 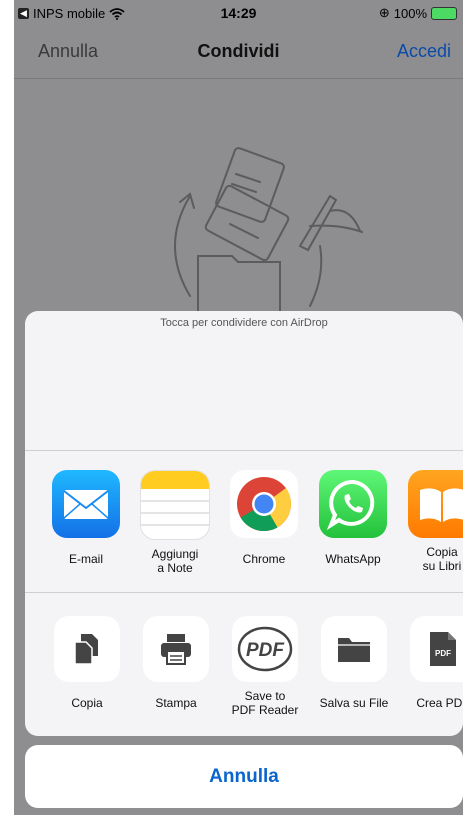 What do you see at coordinates (354, 703) in the screenshot?
I see `action-label: Salva su File` at bounding box center [354, 703].